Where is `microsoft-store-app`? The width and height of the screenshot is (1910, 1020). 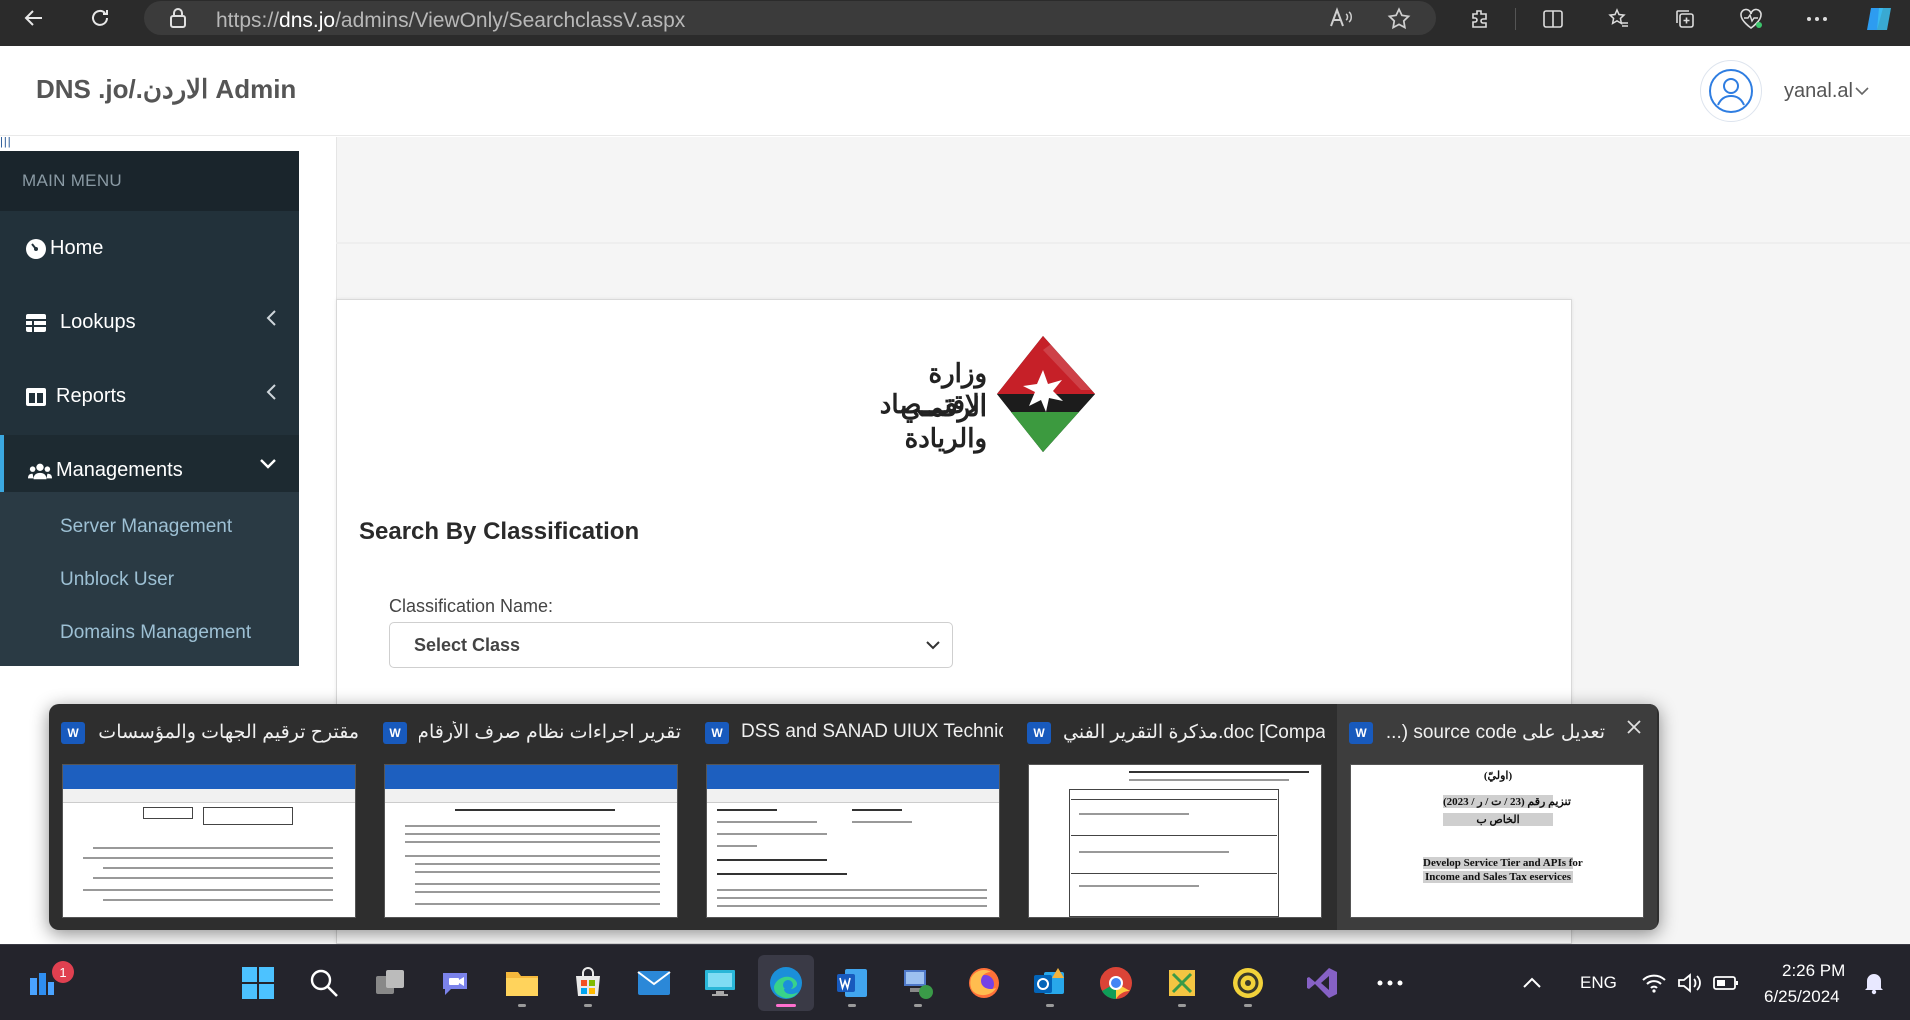
microsoft-store-app is located at coordinates (588, 983).